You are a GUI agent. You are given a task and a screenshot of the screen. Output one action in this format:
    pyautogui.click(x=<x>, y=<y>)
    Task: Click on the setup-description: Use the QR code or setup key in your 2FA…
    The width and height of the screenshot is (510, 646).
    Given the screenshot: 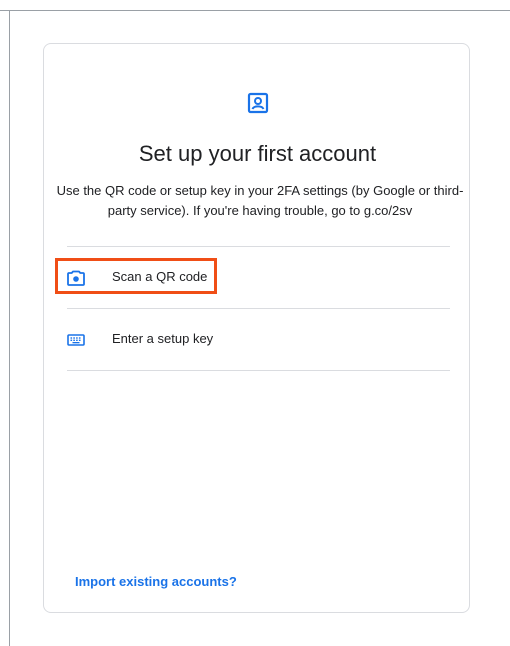 What is the action you would take?
    pyautogui.click(x=260, y=200)
    